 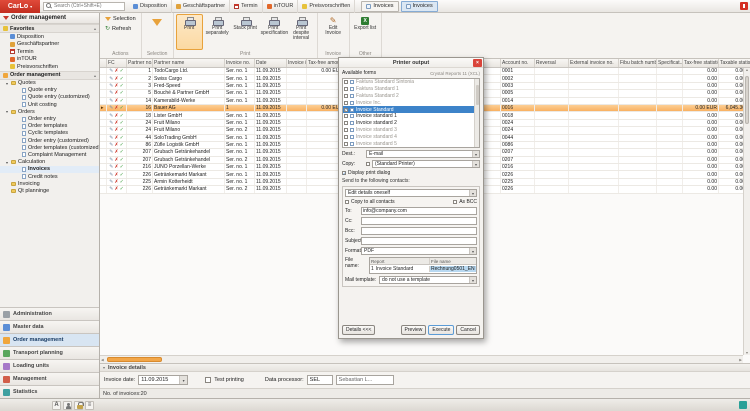 What do you see at coordinates (79, 405) in the screenshot?
I see `lock-icon` at bounding box center [79, 405].